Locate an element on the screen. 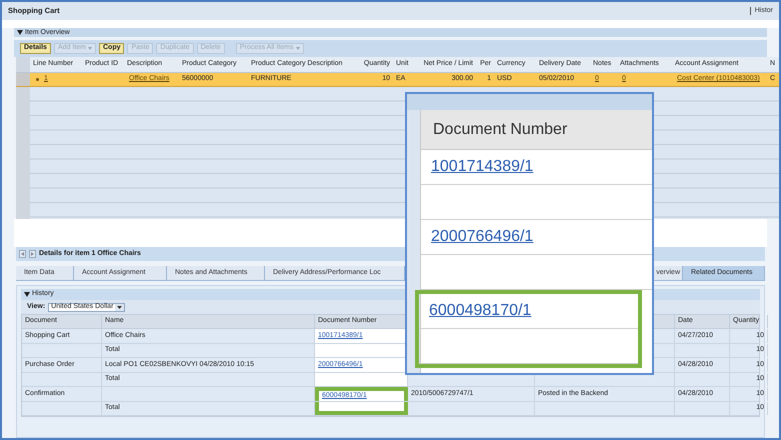  column-header: Document Number is located at coordinates (536, 130).